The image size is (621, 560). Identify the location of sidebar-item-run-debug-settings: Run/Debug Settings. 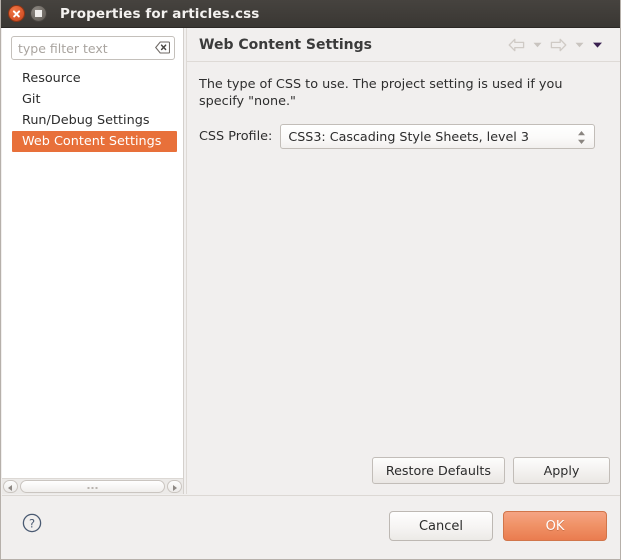
(92, 120).